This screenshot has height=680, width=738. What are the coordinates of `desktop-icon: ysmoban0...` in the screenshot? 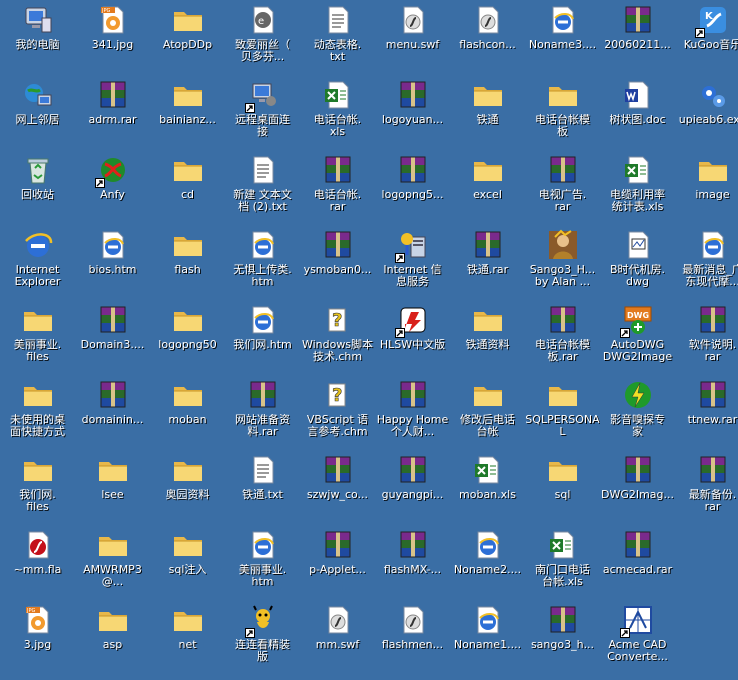 It's located at (337, 262).